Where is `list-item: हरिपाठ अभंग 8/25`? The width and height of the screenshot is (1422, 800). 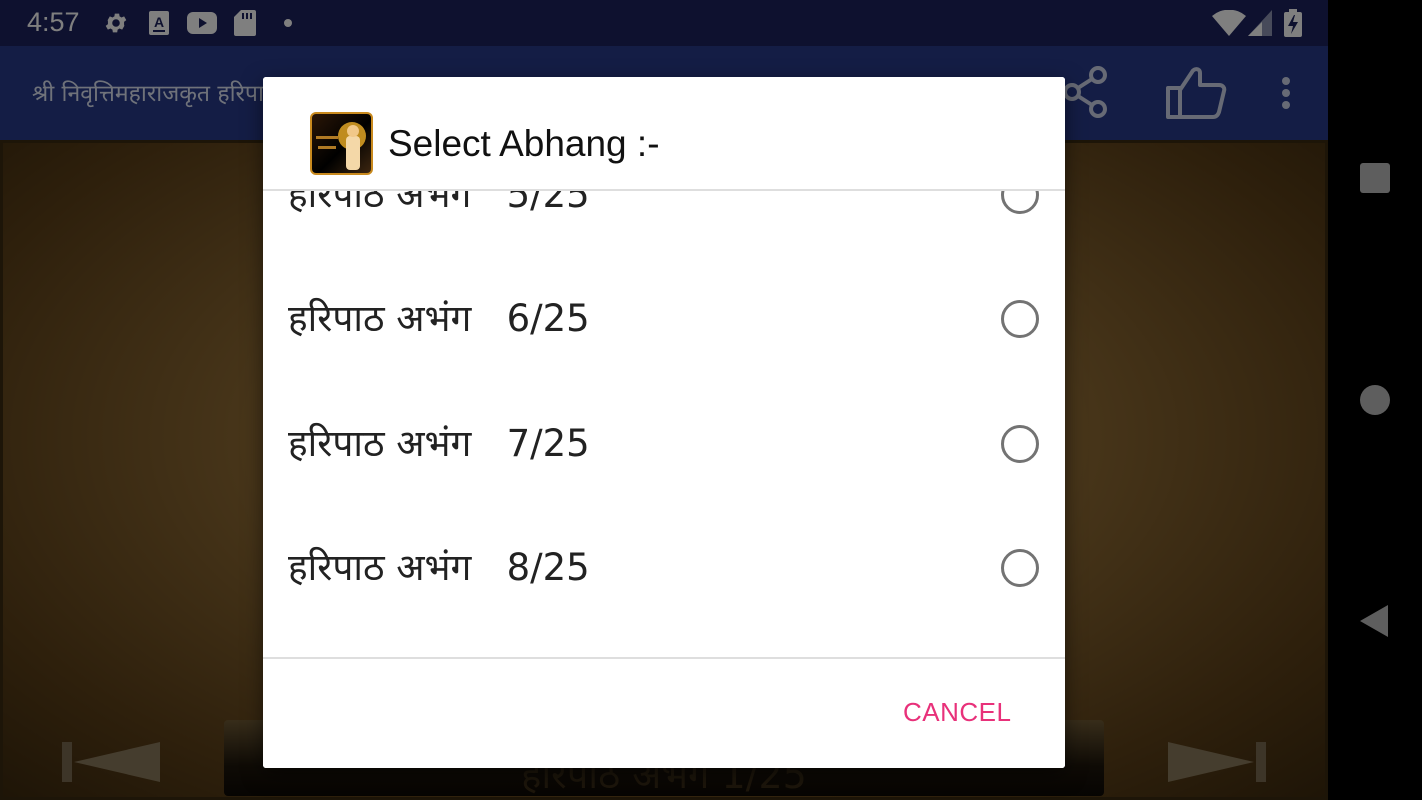 list-item: हरिपाठ अभंग 8/25 is located at coordinates (664, 562).